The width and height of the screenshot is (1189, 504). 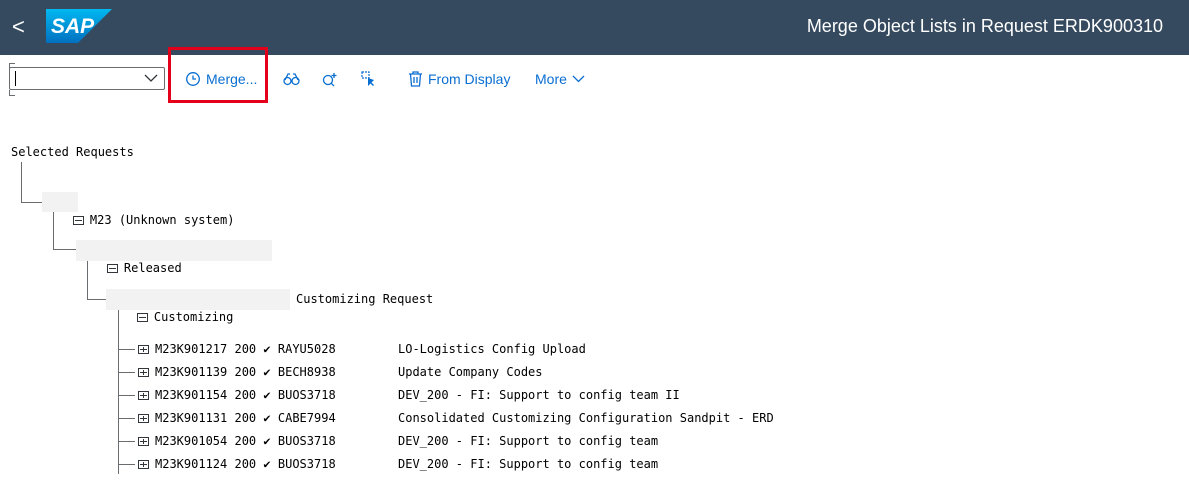 I want to click on request-row: M23K901139 200 ✔ BECH8938, so click(x=237, y=372).